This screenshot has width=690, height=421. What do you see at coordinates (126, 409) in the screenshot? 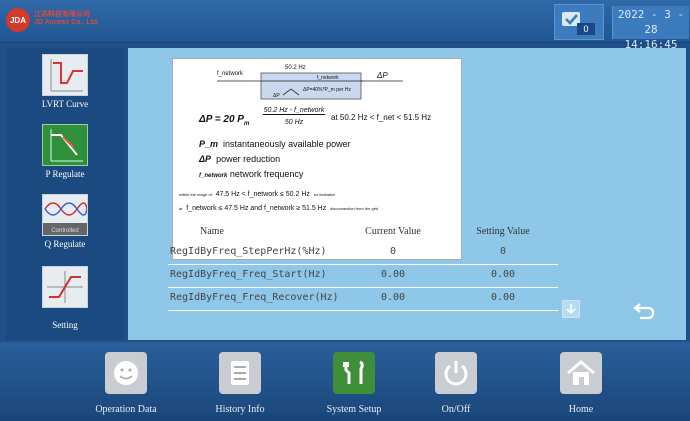
I see `nav-label-operation: Operation Data` at bounding box center [126, 409].